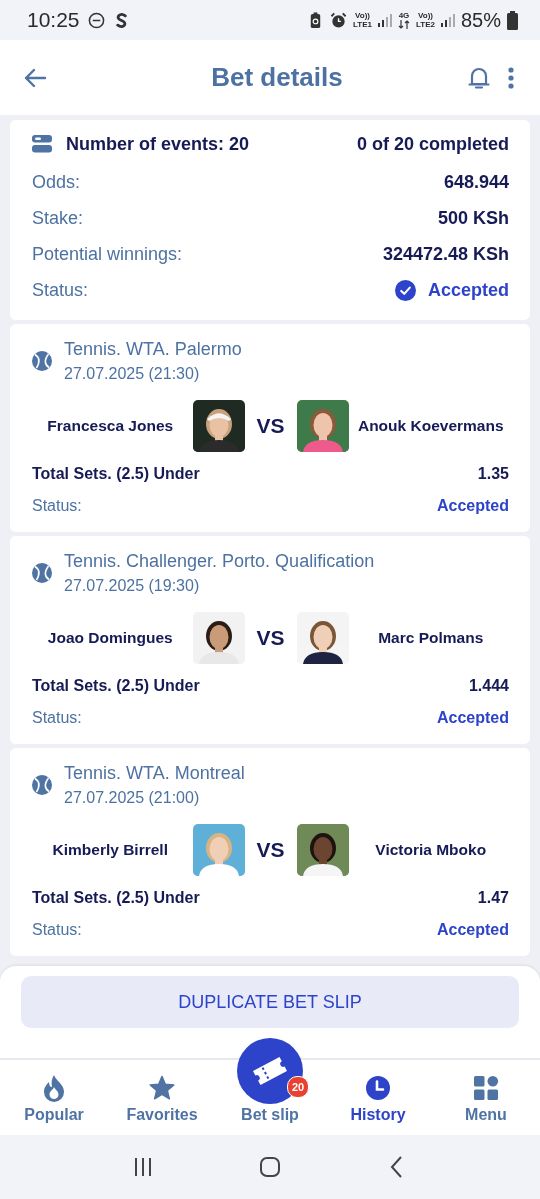 Image resolution: width=540 pixels, height=1199 pixels. Describe the element at coordinates (298, 1087) in the screenshot. I see `count-badge: 20` at that location.